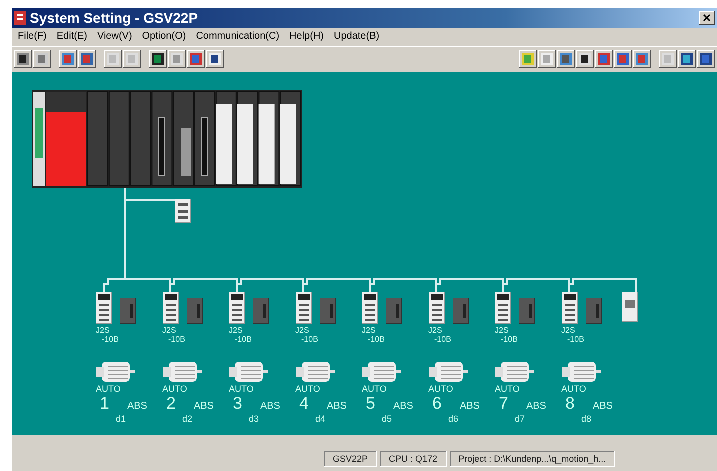 This screenshot has width=717, height=471. Describe the element at coordinates (105, 404) in the screenshot. I see `axis-number: 1` at that location.